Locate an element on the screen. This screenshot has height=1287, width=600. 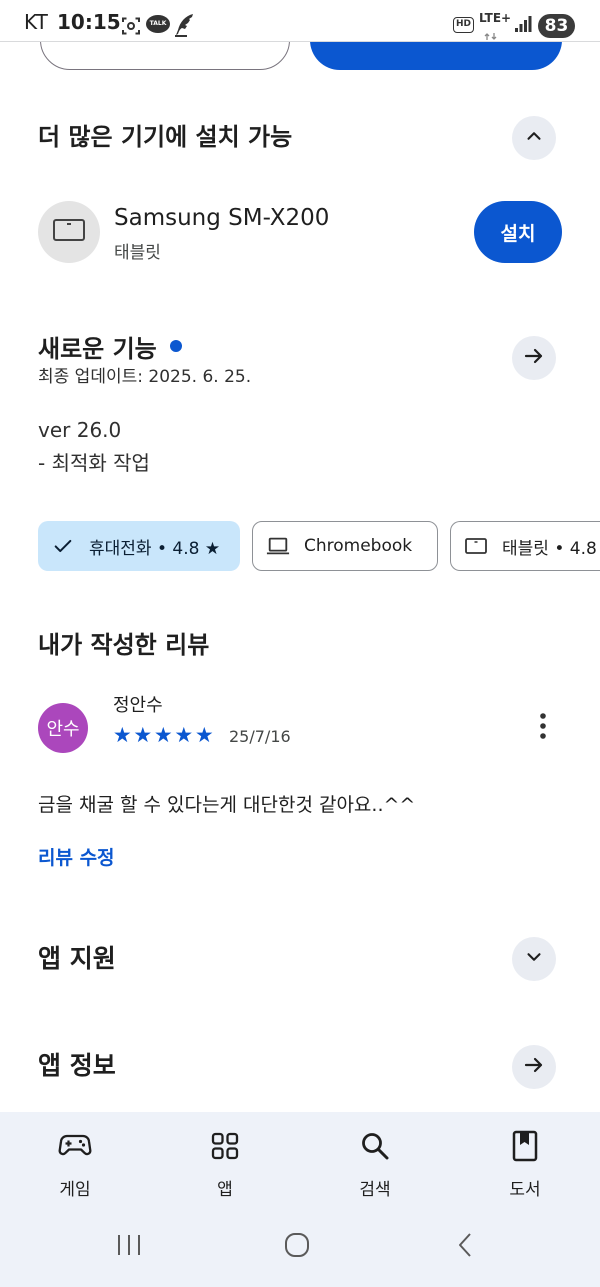
chevron-down-icon is located at coordinates (534, 959).